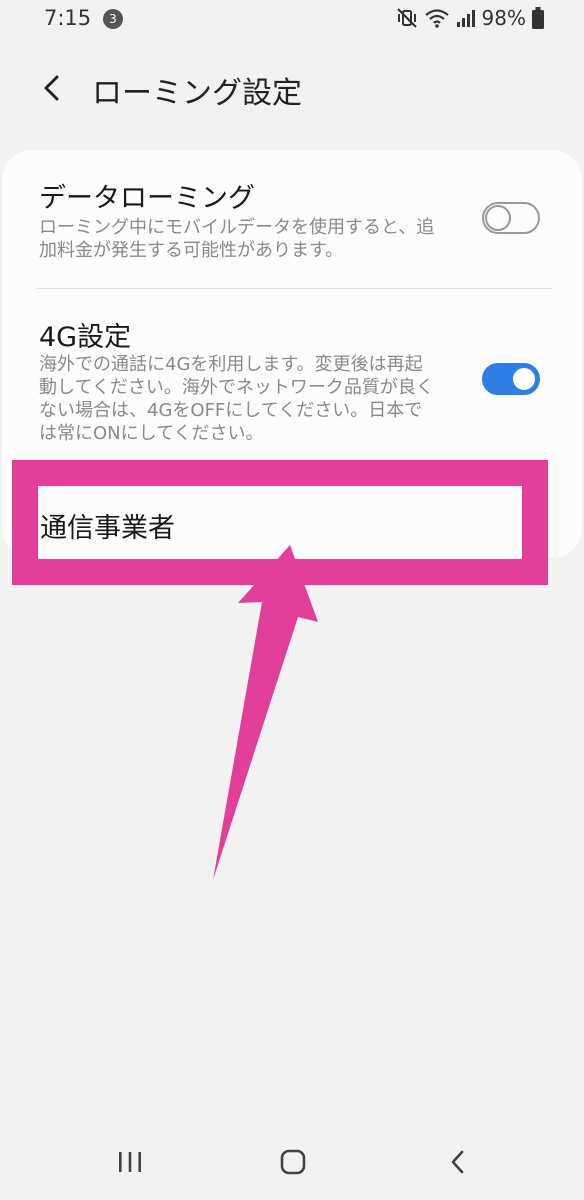 The height and width of the screenshot is (1200, 584). What do you see at coordinates (265, 712) in the screenshot?
I see `annotation-arrow` at bounding box center [265, 712].